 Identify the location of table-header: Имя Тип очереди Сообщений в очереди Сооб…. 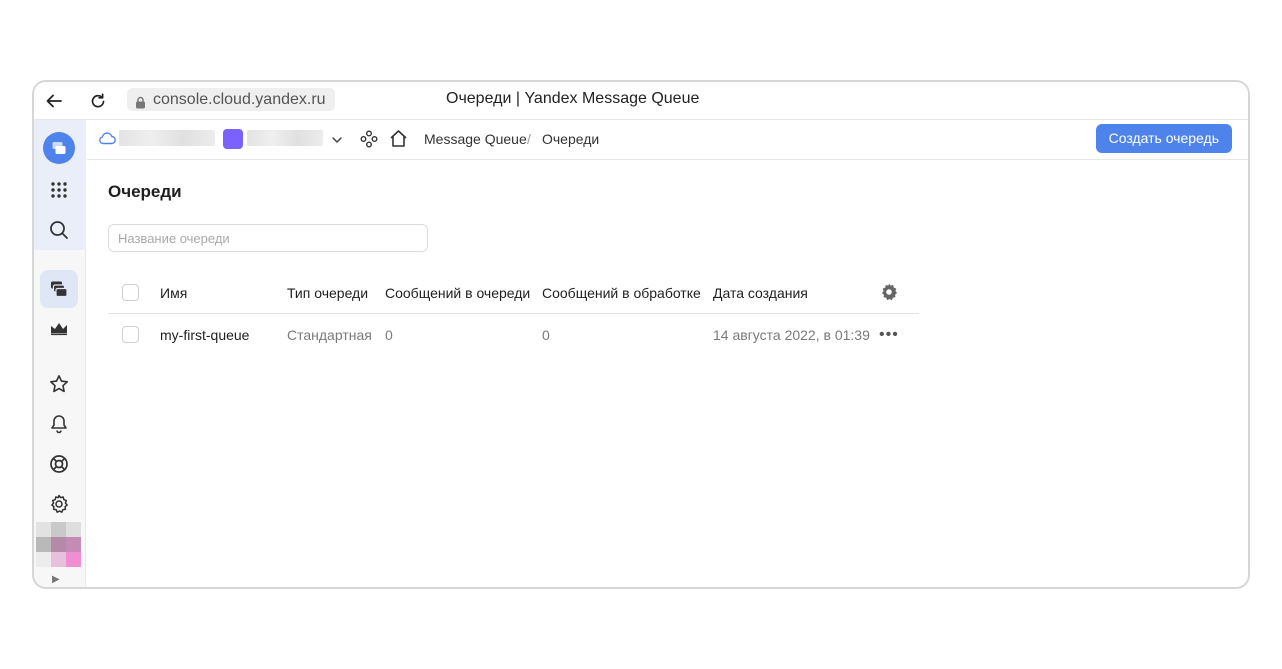
(513, 293).